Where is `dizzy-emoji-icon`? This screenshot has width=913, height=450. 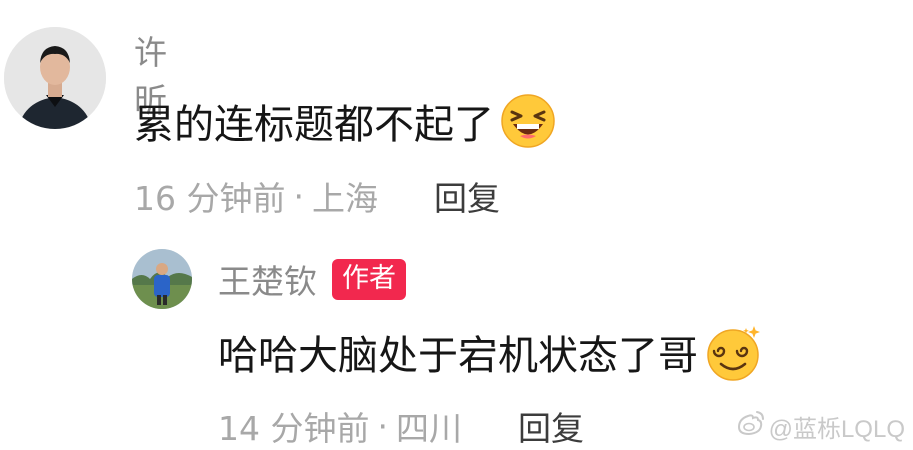 dizzy-emoji-icon is located at coordinates (734, 352).